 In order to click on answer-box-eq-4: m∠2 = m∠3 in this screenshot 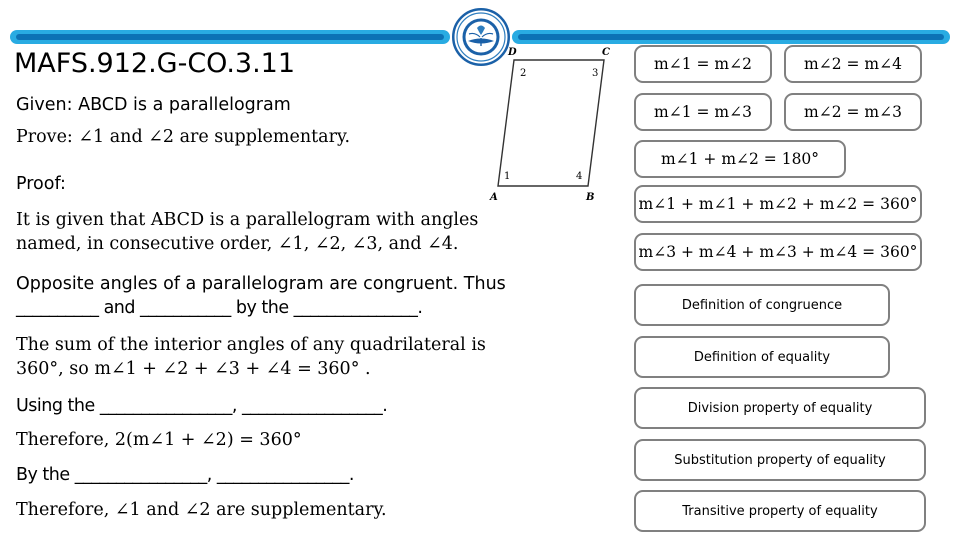, I will do `click(853, 112)`.